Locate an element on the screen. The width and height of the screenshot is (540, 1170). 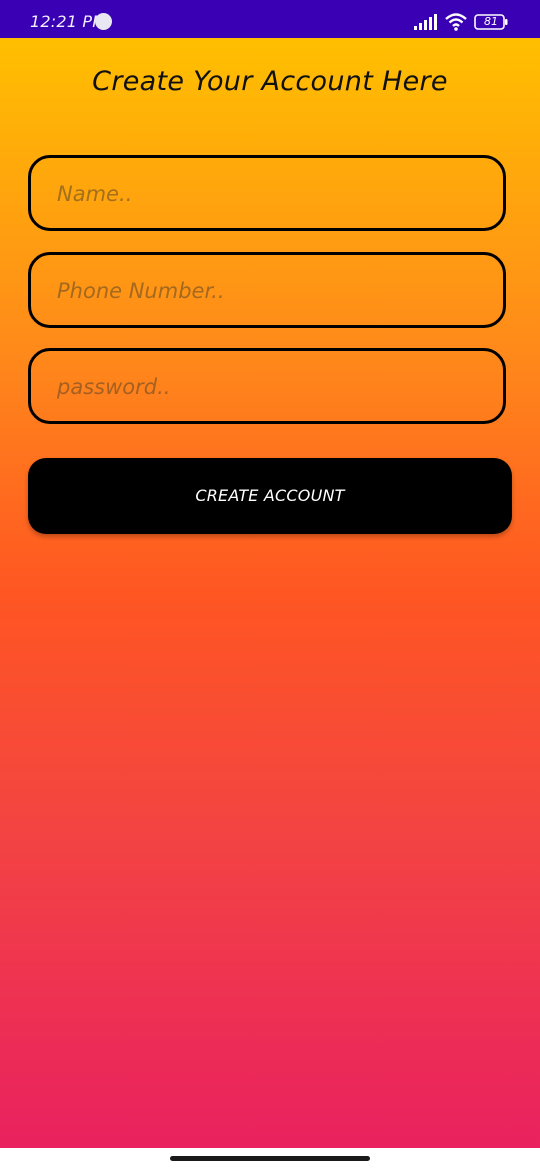
navigation-bar is located at coordinates (270, 1159).